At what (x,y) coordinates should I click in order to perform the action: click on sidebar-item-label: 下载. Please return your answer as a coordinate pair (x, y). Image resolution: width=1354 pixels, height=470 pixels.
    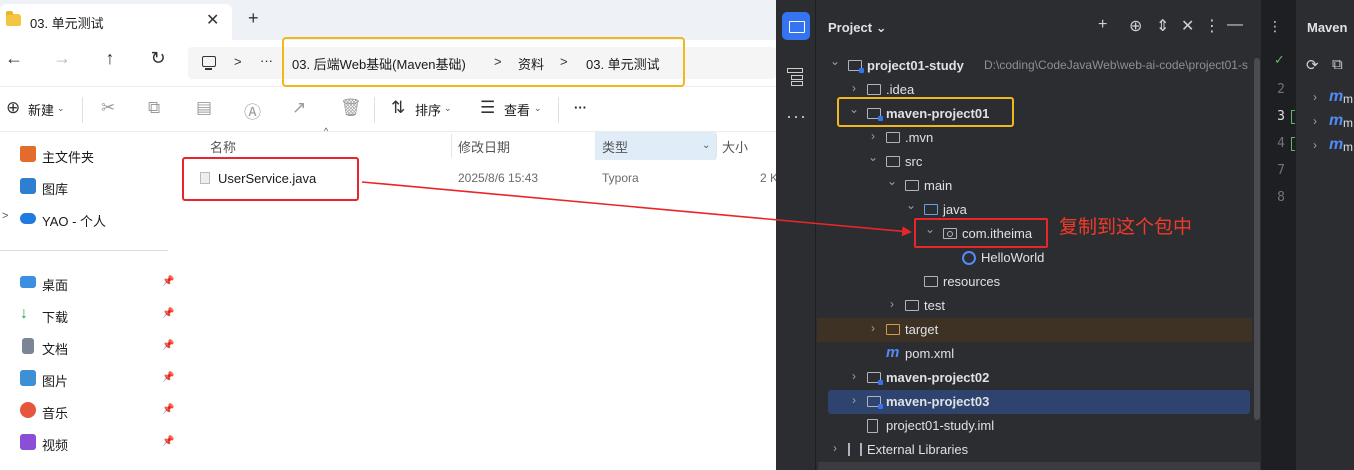
    Looking at the image, I should click on (55, 317).